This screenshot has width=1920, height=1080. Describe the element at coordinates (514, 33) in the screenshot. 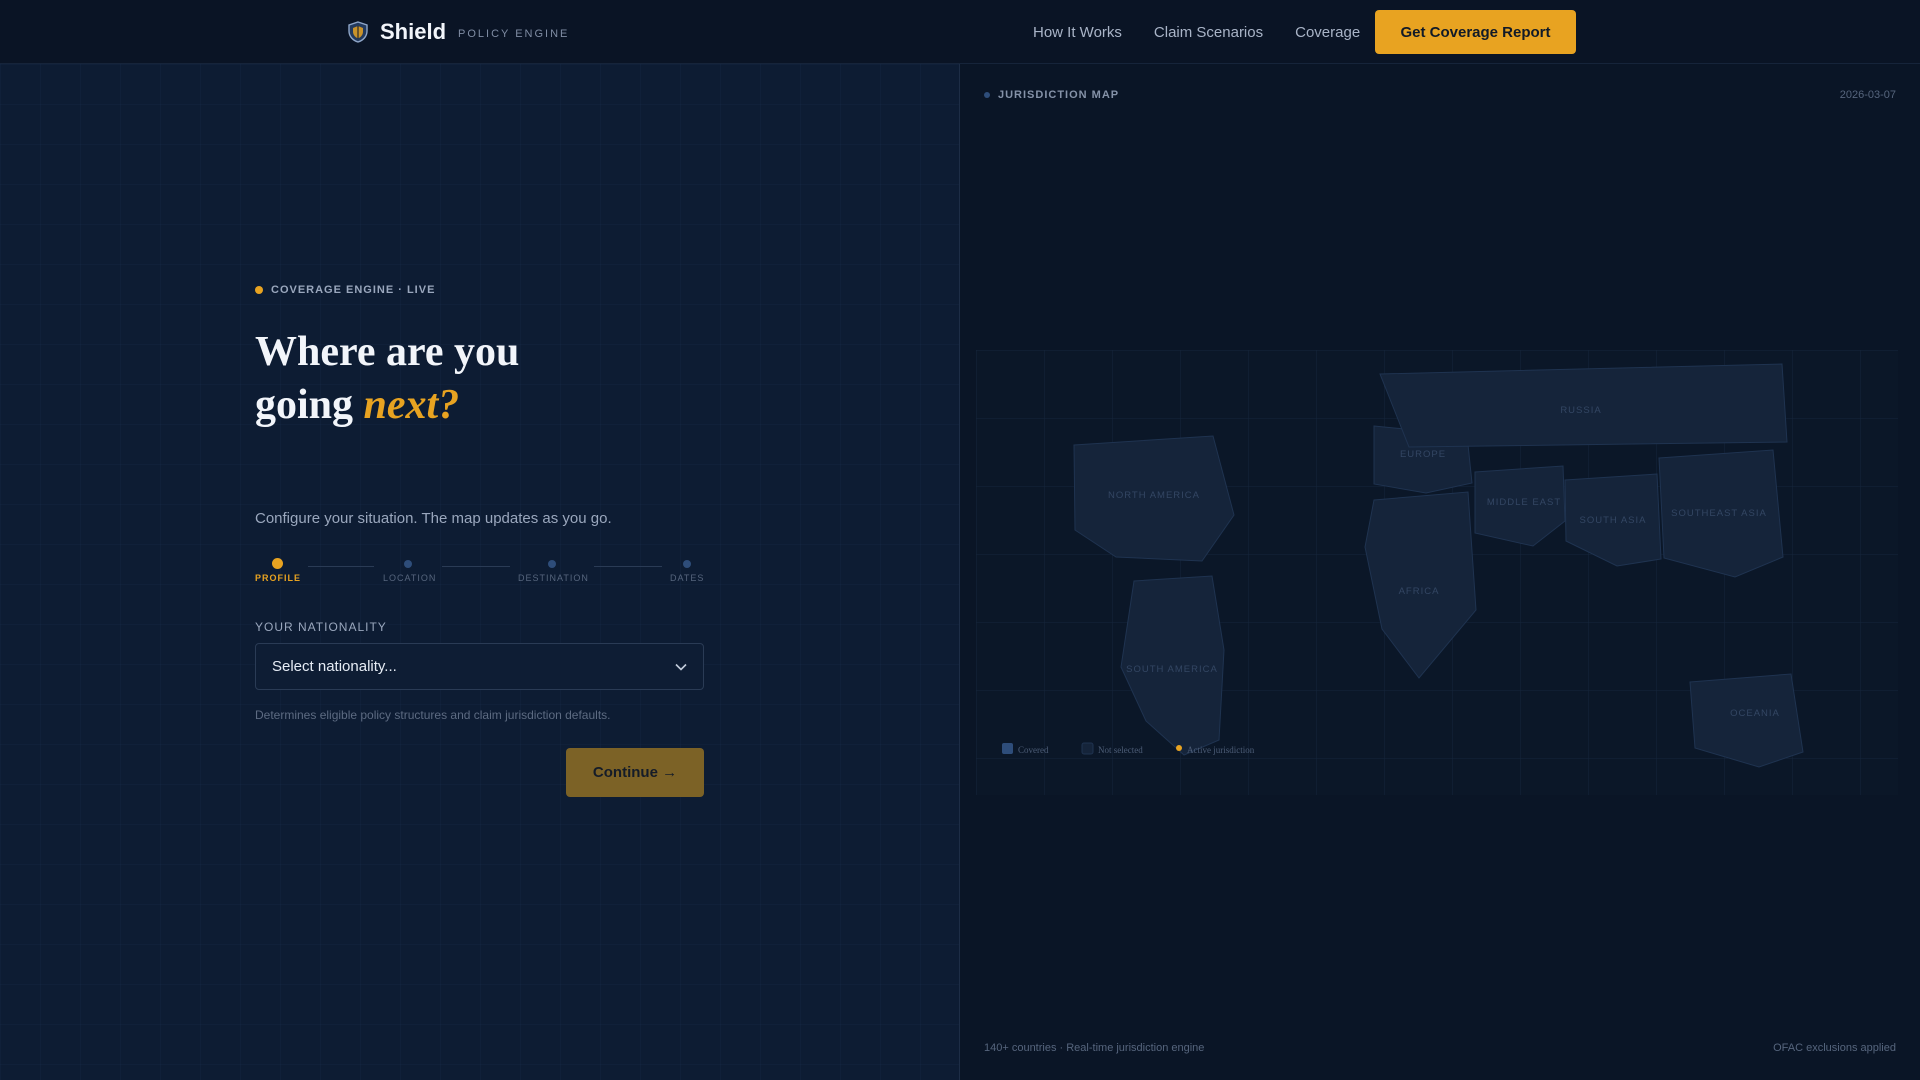

I see `brand-subtitle: POLICY ENGINE` at that location.